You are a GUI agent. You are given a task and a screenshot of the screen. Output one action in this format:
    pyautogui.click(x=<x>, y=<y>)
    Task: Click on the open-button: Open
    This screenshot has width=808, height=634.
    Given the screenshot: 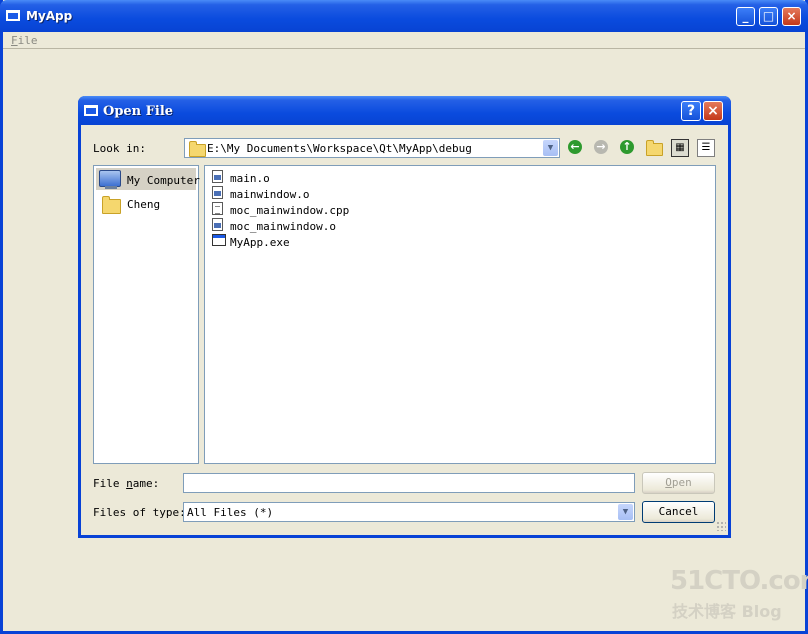 What is the action you would take?
    pyautogui.click(x=678, y=483)
    